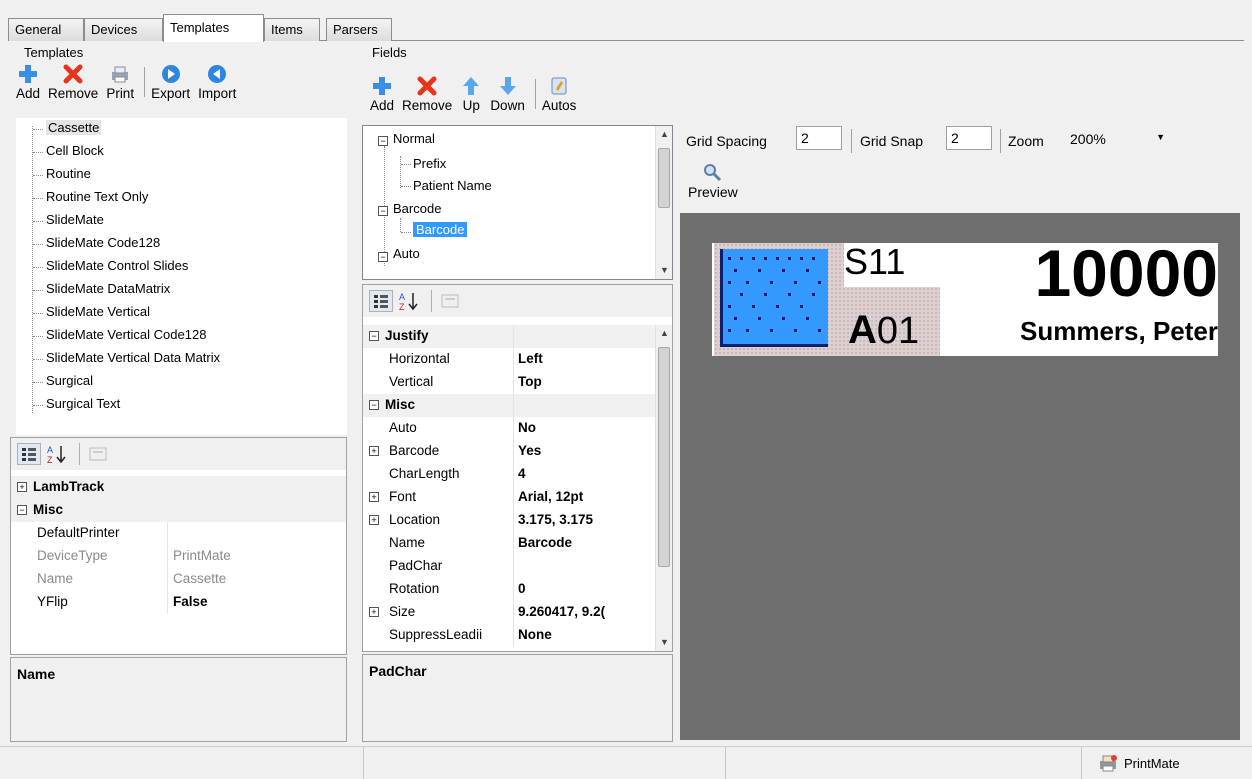 The height and width of the screenshot is (779, 1252). What do you see at coordinates (819, 138) in the screenshot?
I see `grid-spacing-input` at bounding box center [819, 138].